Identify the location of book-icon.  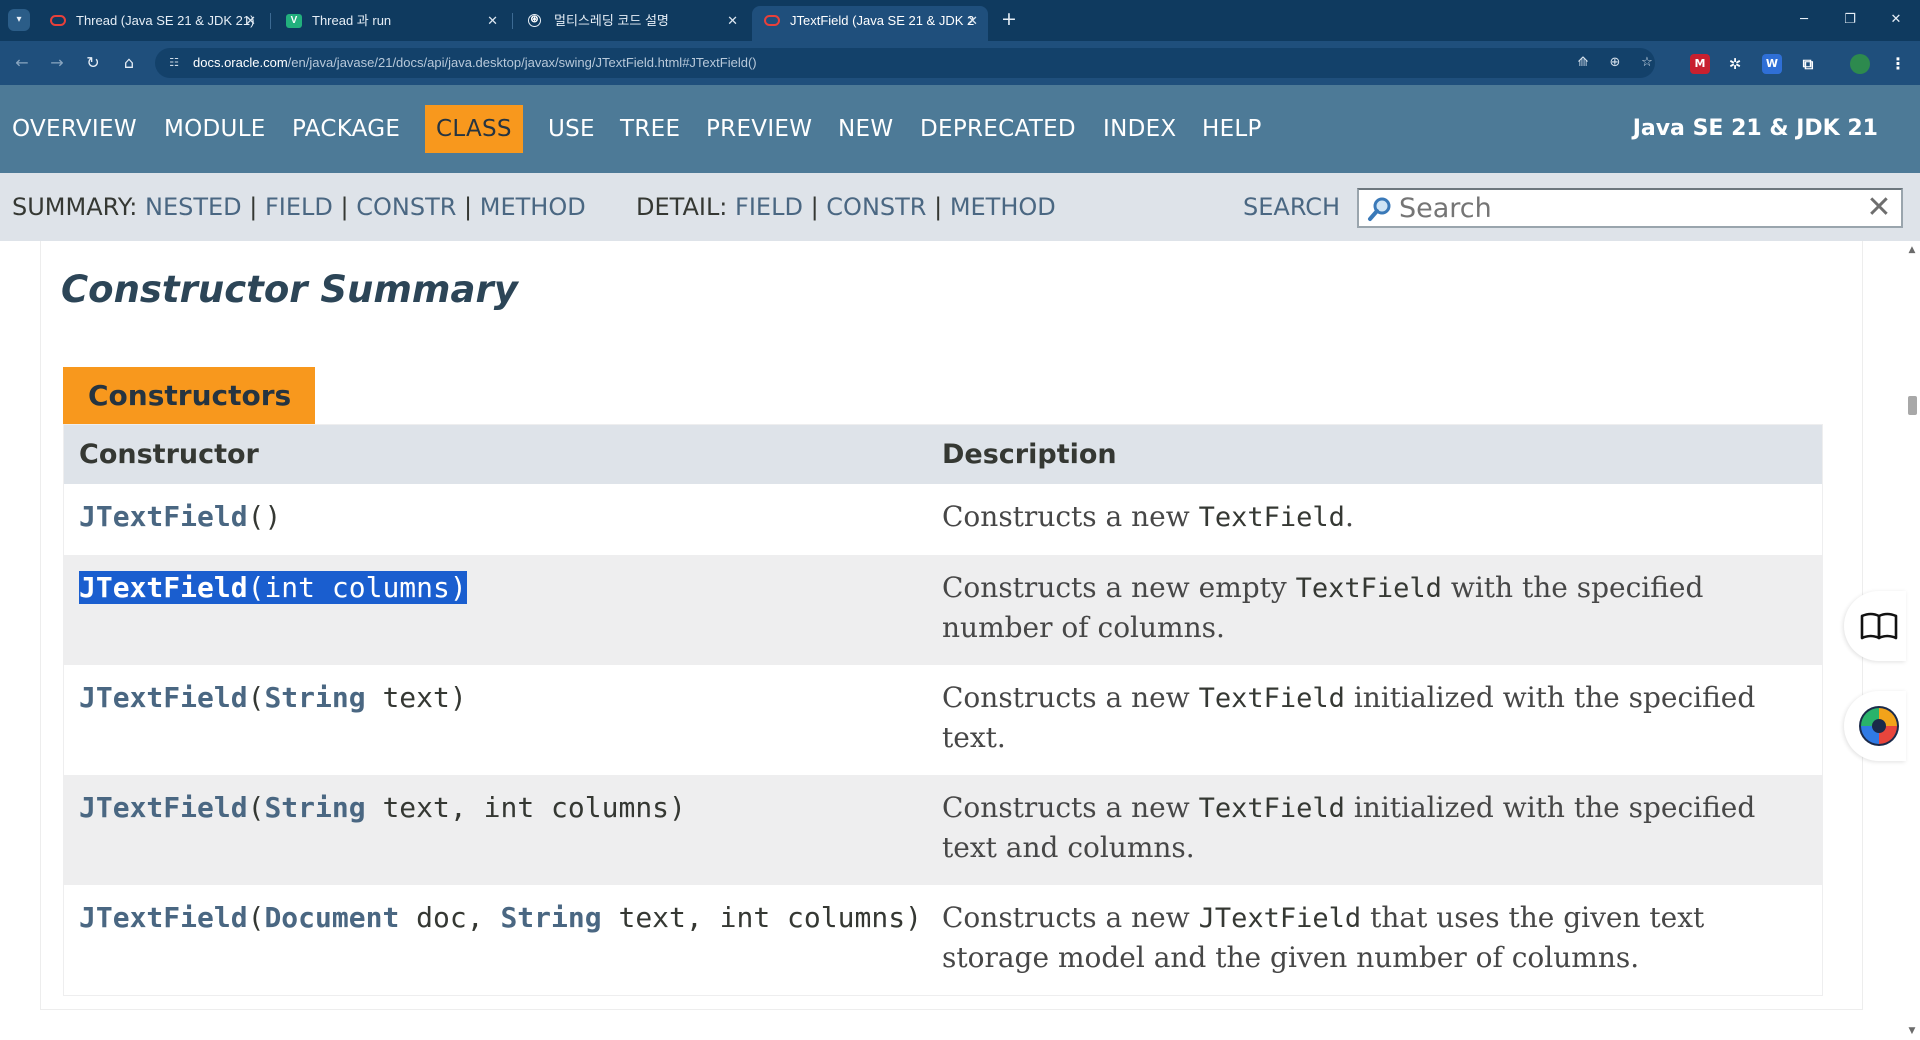
(1879, 626).